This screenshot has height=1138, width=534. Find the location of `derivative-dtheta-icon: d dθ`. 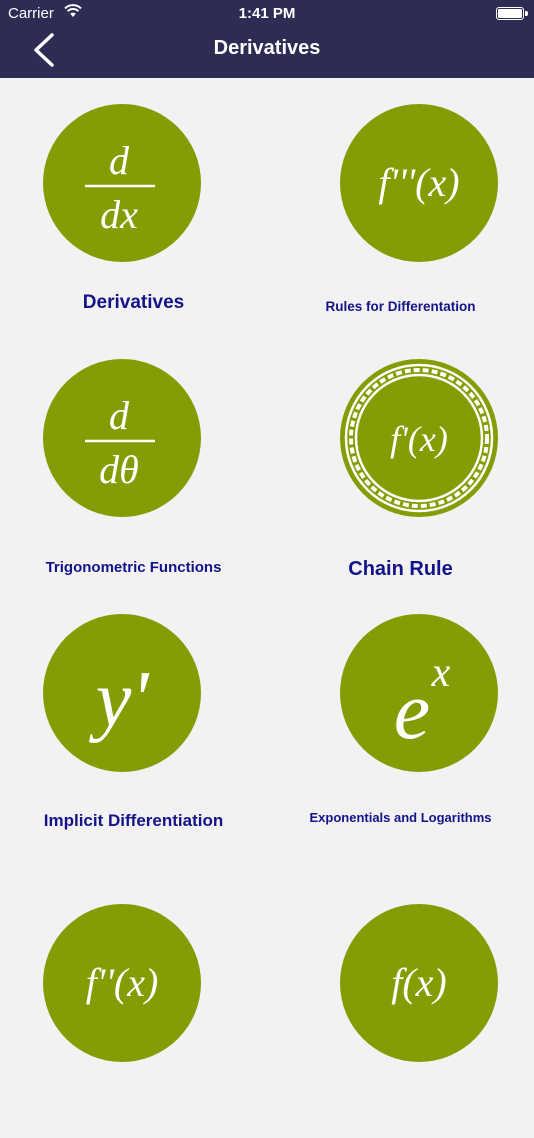

derivative-dtheta-icon: d dθ is located at coordinates (122, 438).